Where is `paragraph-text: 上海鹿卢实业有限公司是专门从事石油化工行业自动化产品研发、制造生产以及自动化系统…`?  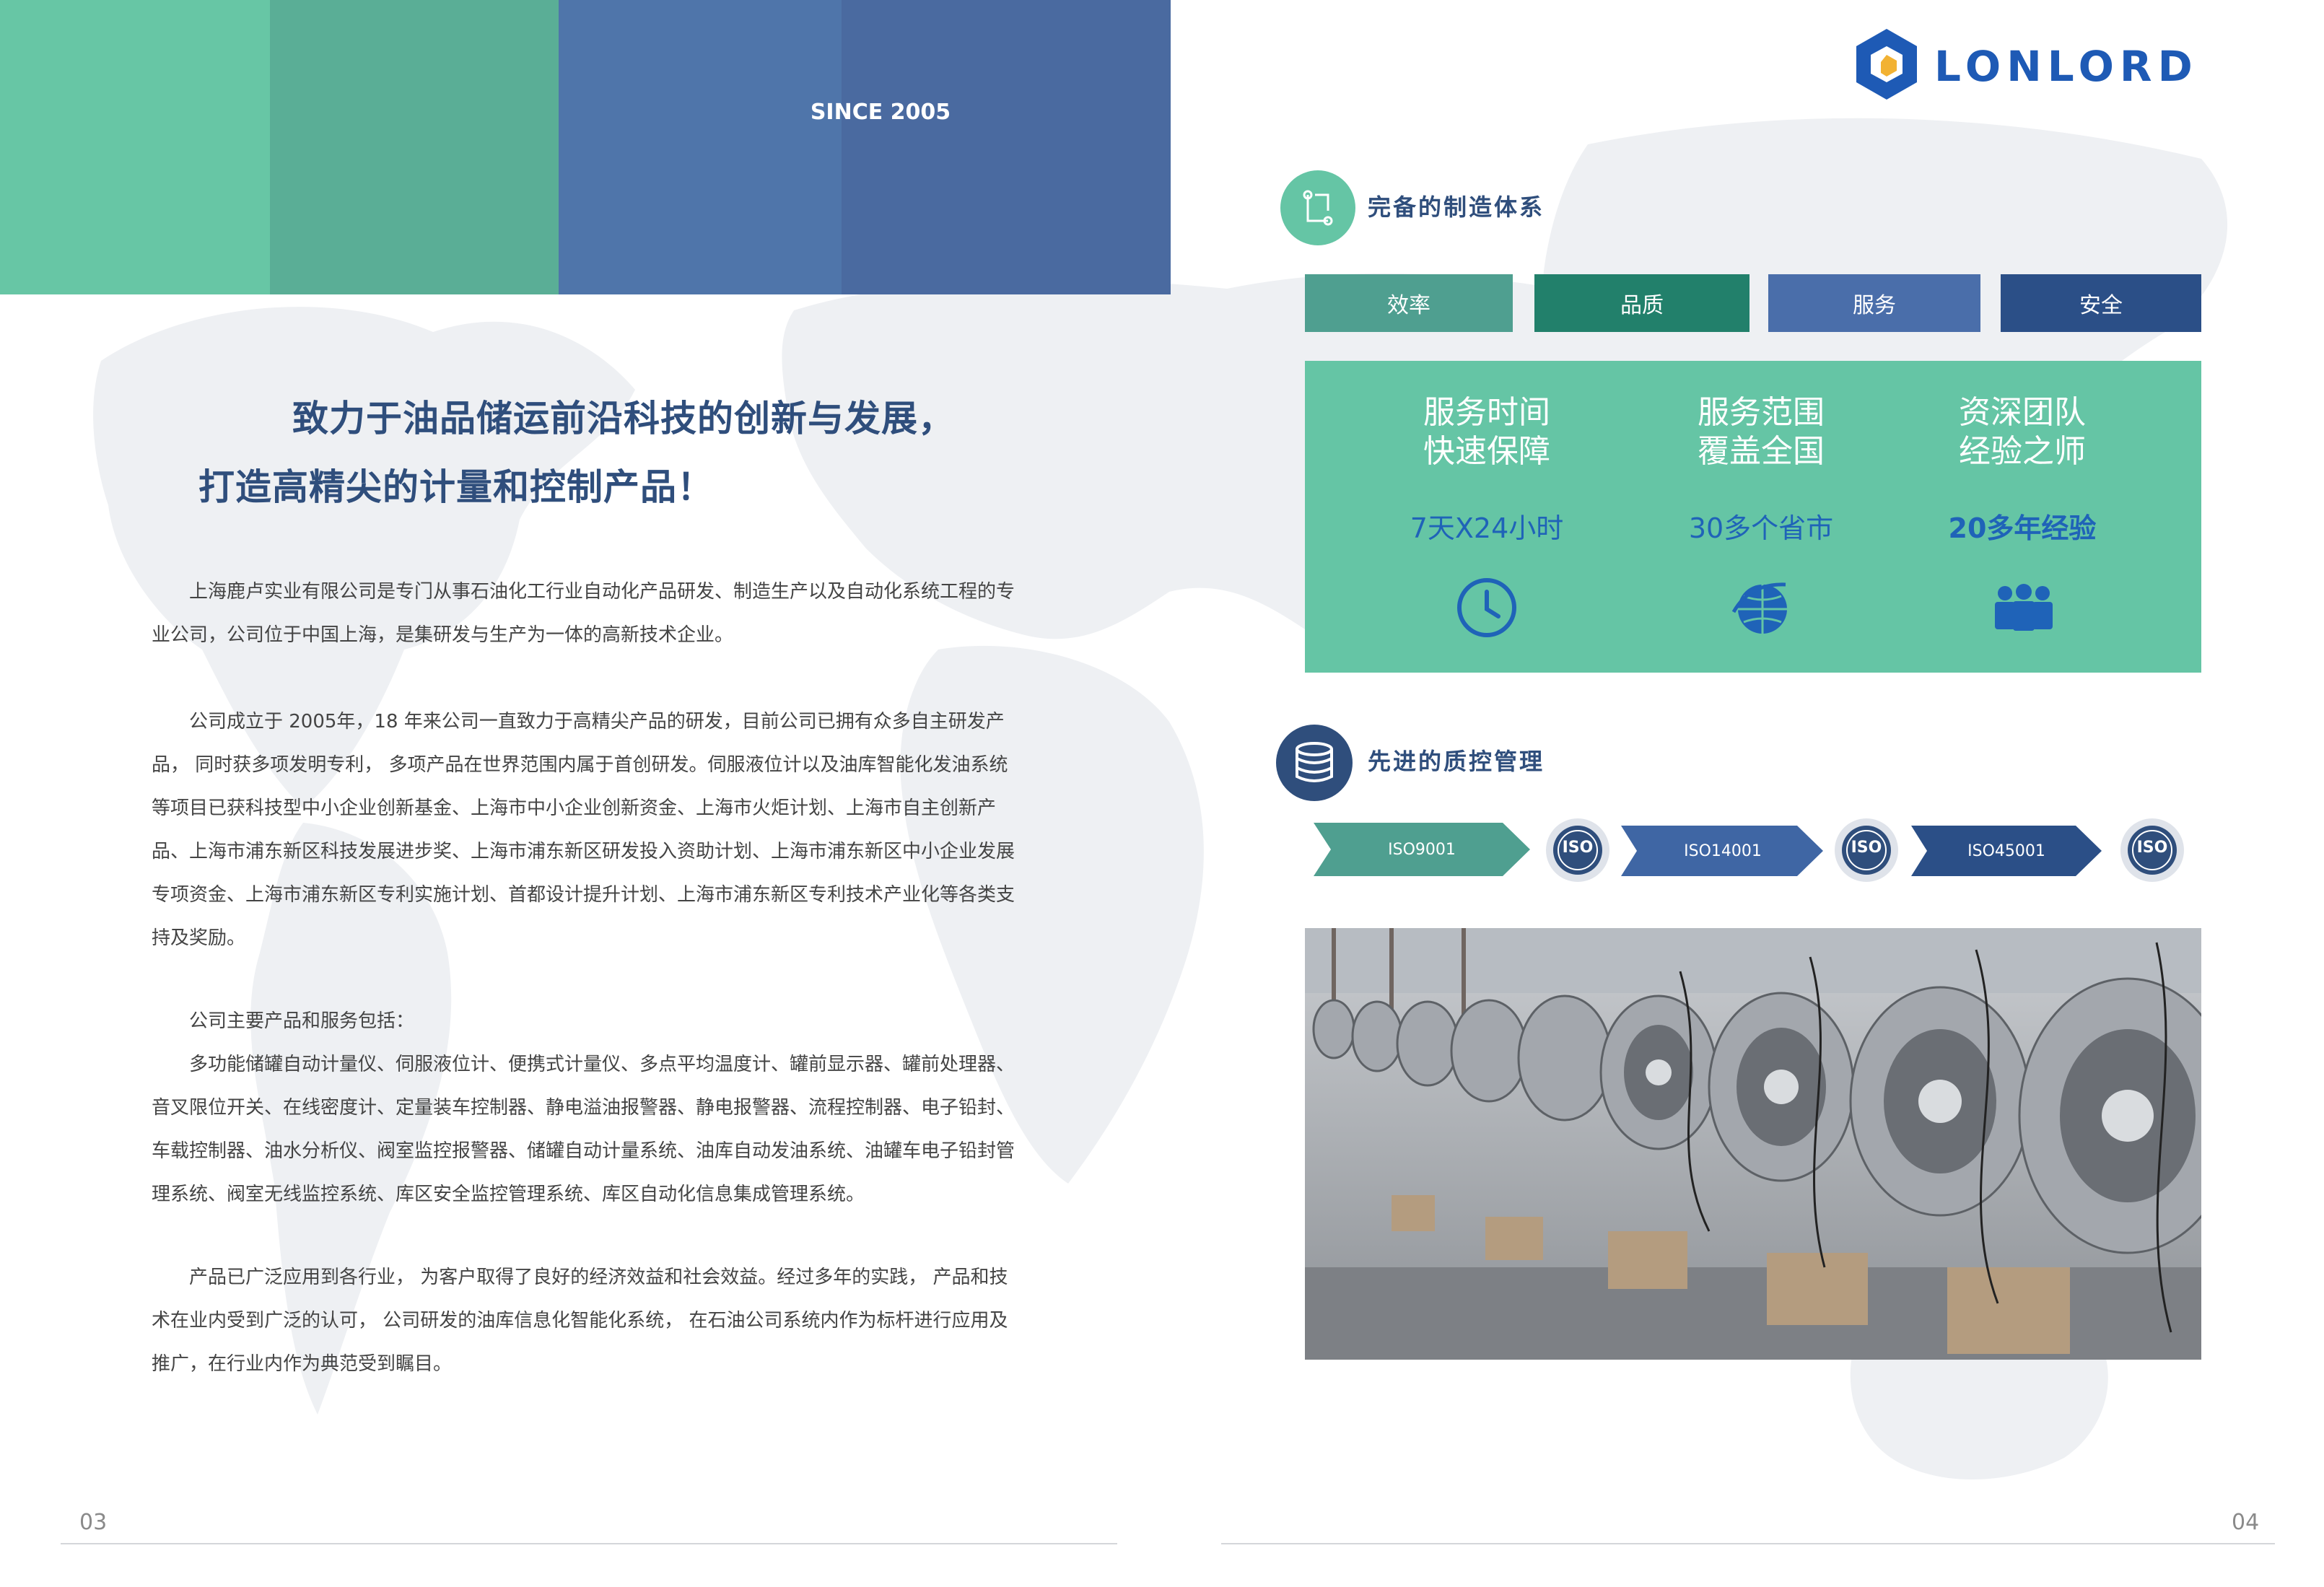 paragraph-text: 上海鹿卢实业有限公司是专门从事石油化工行业自动化产品研发、制造生产以及自动化系统… is located at coordinates (583, 613).